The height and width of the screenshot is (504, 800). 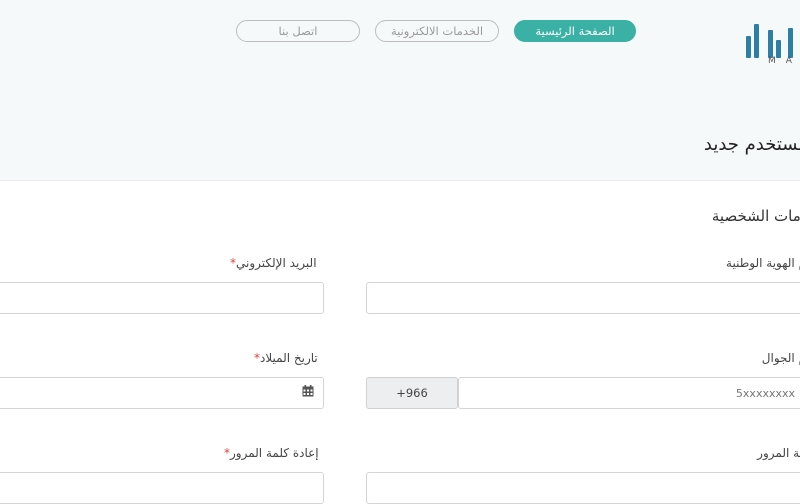 I want to click on nav-contact-button: اتصل بنا, so click(x=298, y=31).